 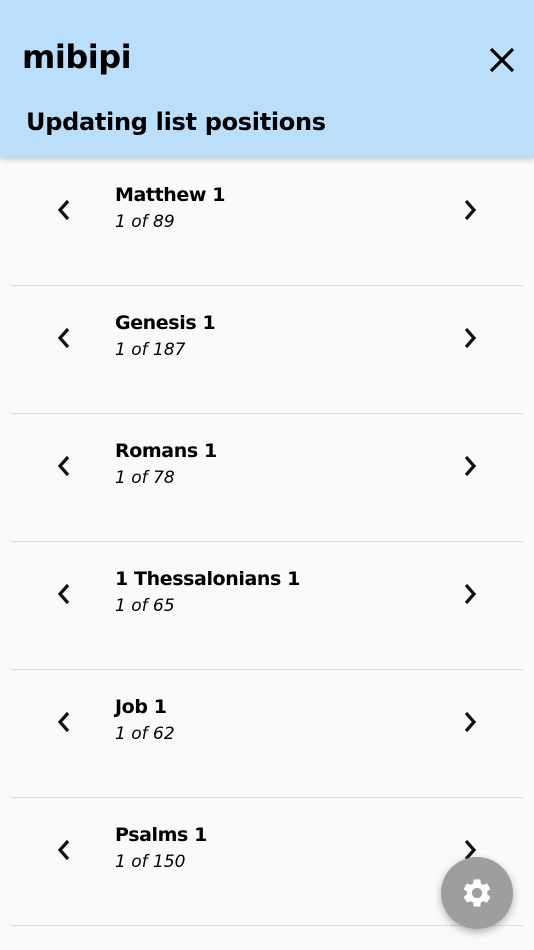 I want to click on row-count: 1 of 89, so click(x=145, y=222).